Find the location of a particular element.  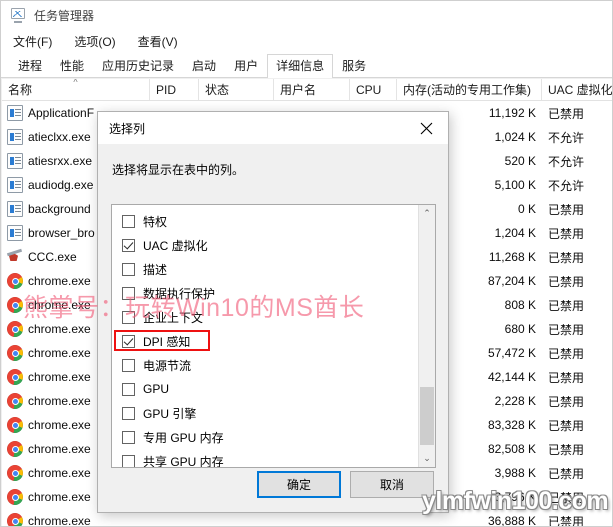

column-list-item: 企业上下文 is located at coordinates (265, 317).